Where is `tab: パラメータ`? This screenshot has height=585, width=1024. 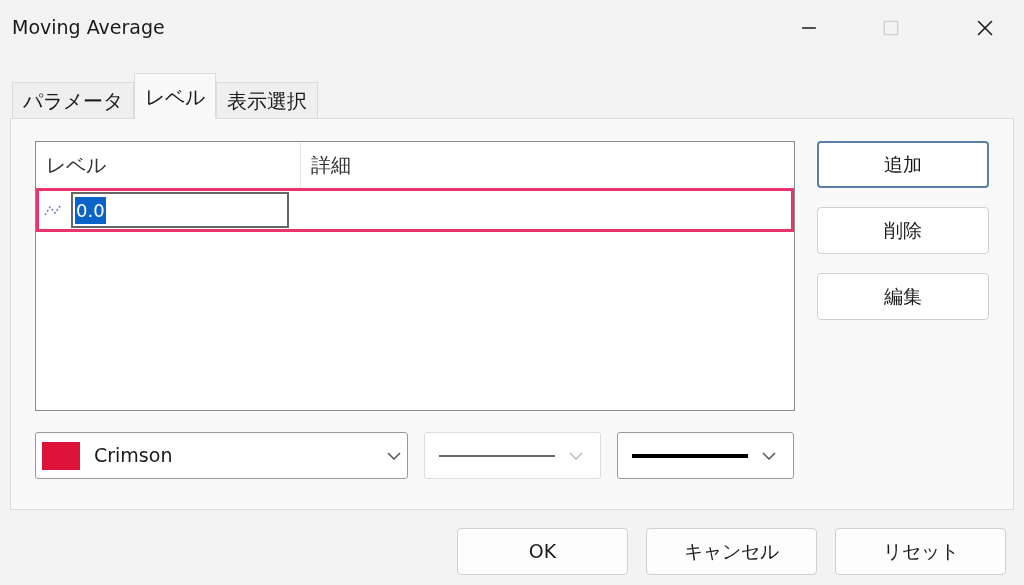
tab: パラメータ is located at coordinates (73, 100).